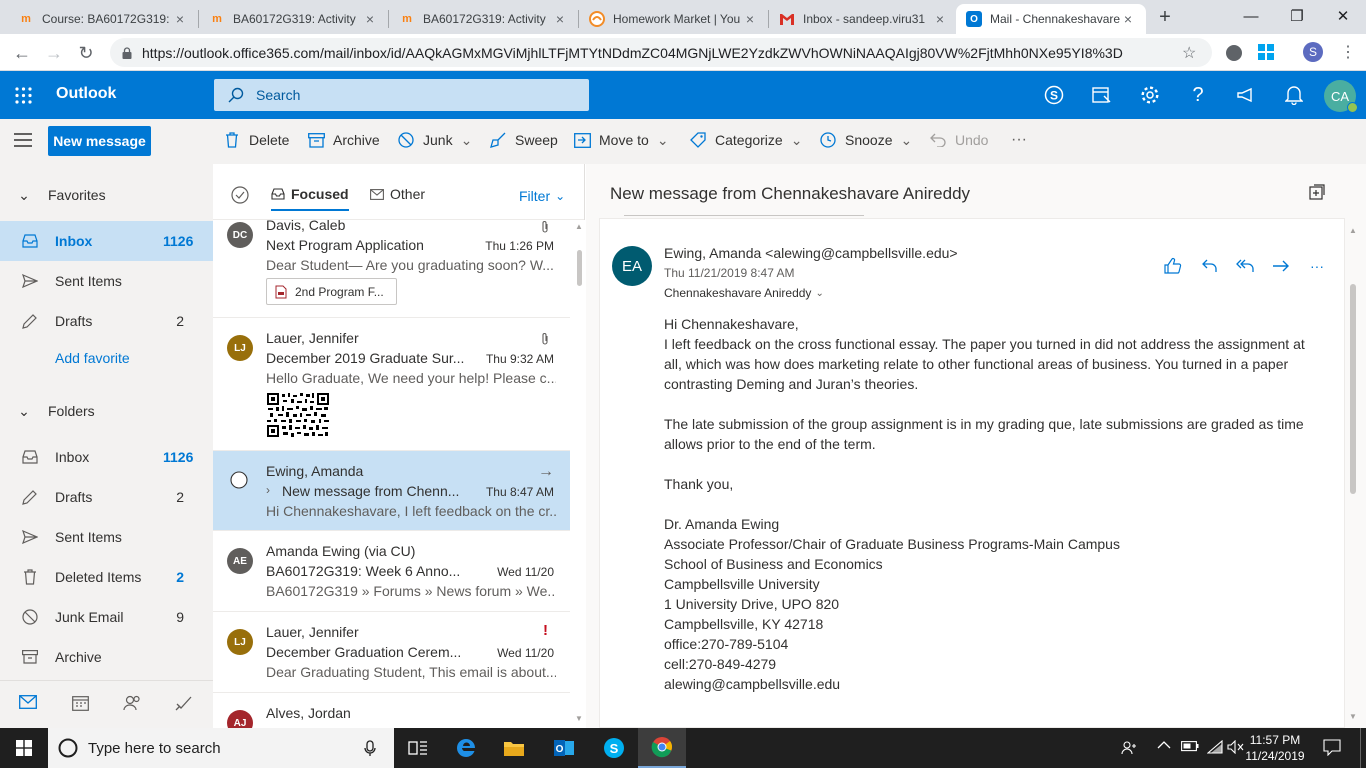 The width and height of the screenshot is (1366, 768). What do you see at coordinates (1173, 266) in the screenshot?
I see `like-thumbs-up-icon` at bounding box center [1173, 266].